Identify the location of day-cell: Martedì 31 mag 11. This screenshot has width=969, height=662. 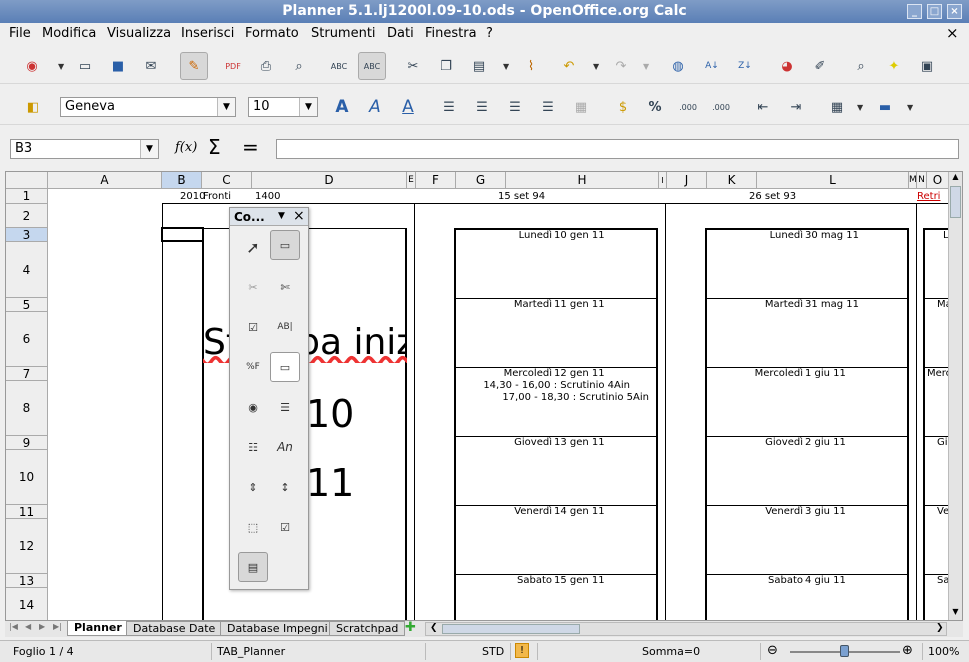
(807, 333).